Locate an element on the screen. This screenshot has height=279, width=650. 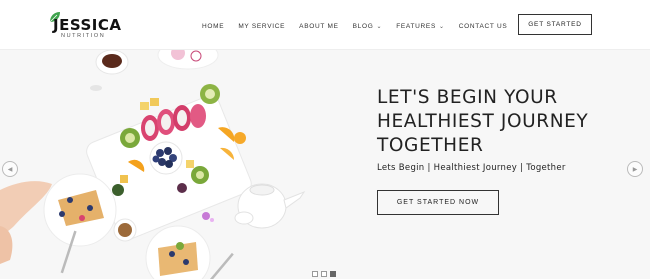
nav-item-contact-us: CONTACT US is located at coordinates (483, 26).